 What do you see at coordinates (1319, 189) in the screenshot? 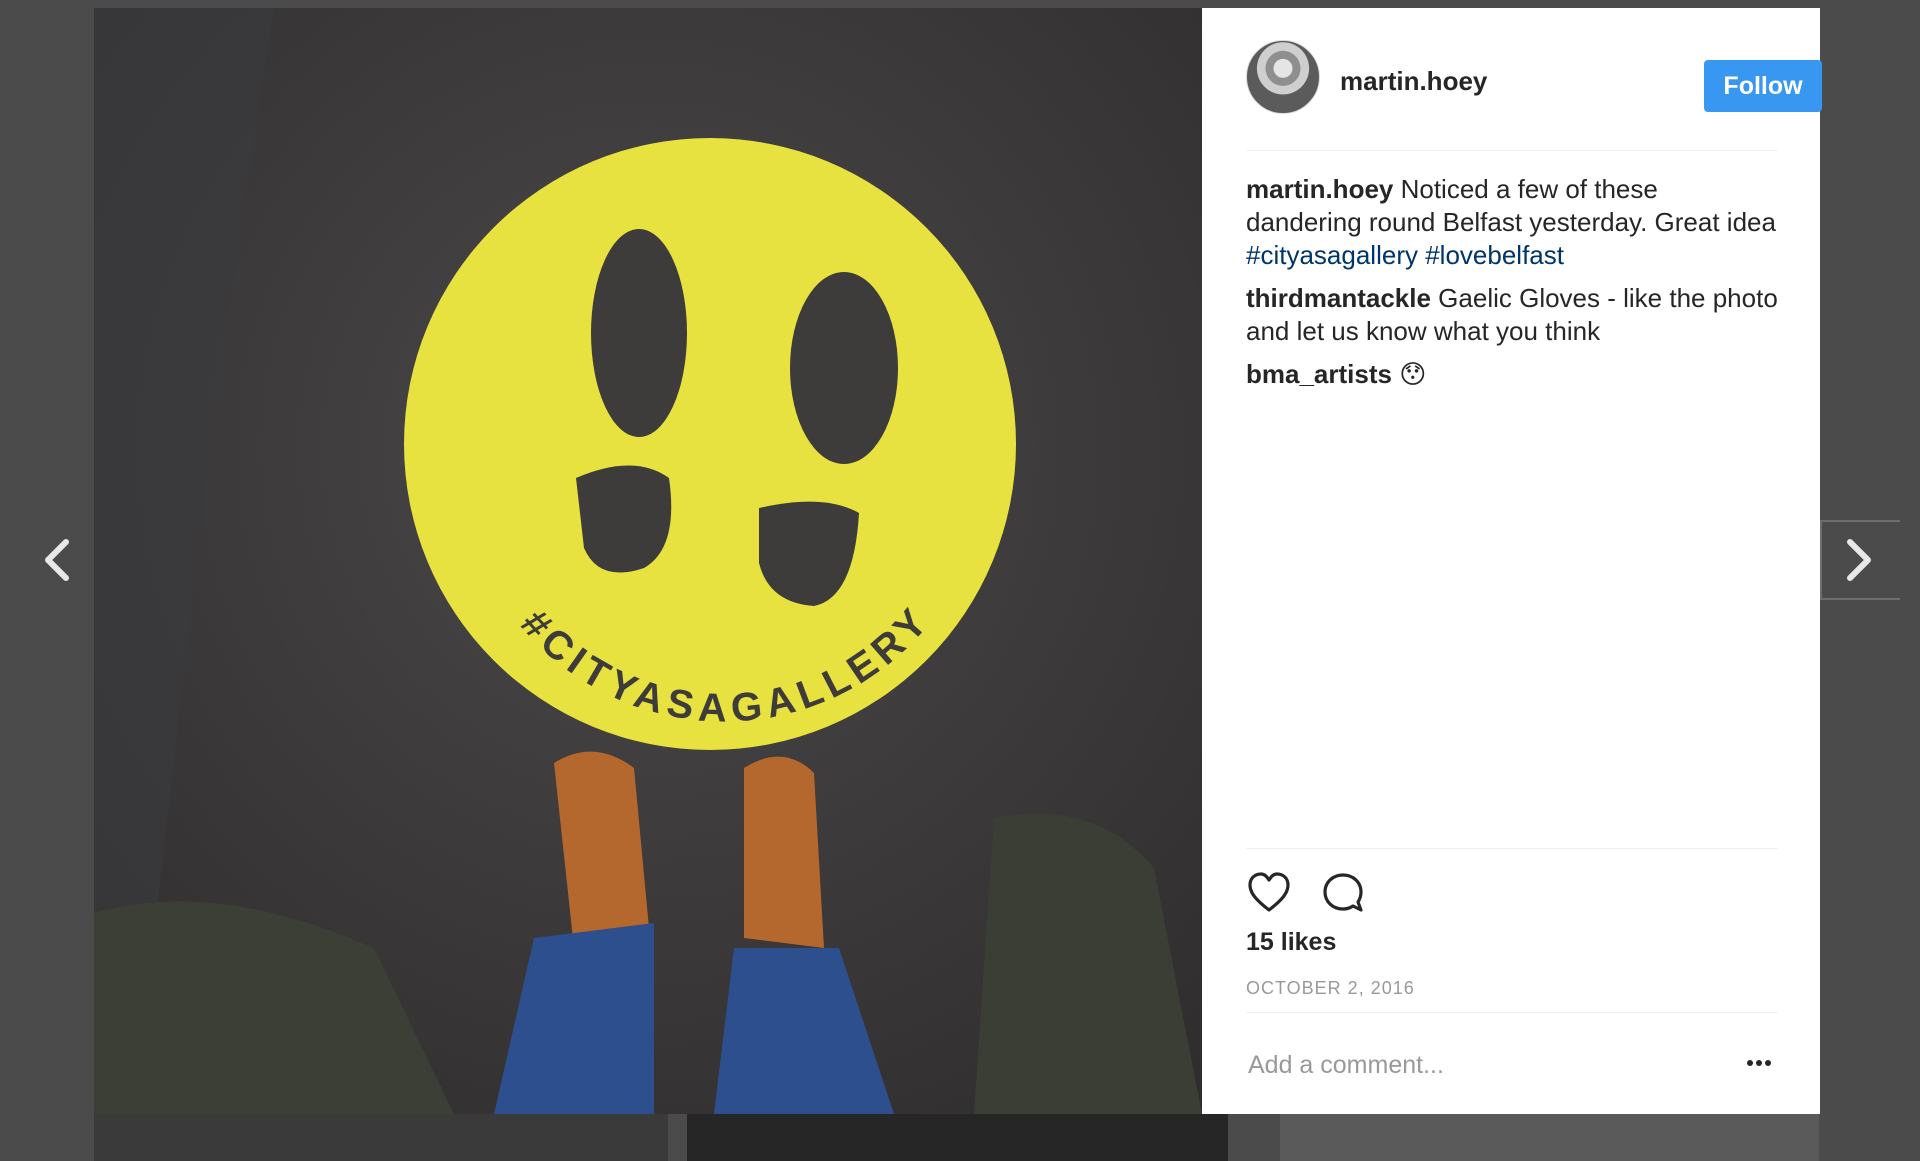
I see `comment-author: martin.hoey` at bounding box center [1319, 189].